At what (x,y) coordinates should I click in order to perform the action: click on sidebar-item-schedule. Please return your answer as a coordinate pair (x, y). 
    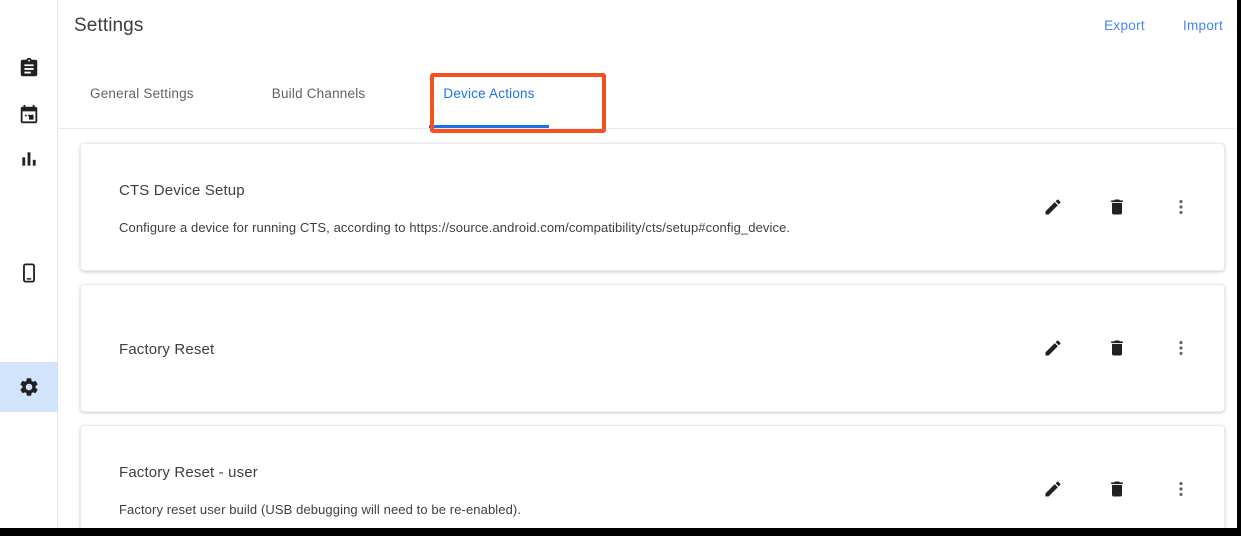
    Looking at the image, I should click on (29, 115).